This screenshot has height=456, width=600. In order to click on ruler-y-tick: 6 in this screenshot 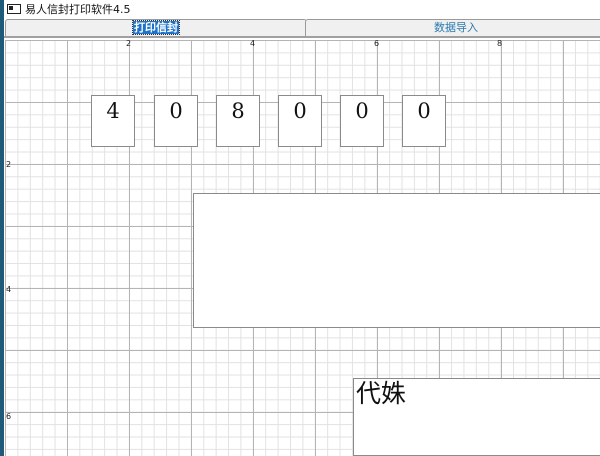, I will do `click(9, 416)`.